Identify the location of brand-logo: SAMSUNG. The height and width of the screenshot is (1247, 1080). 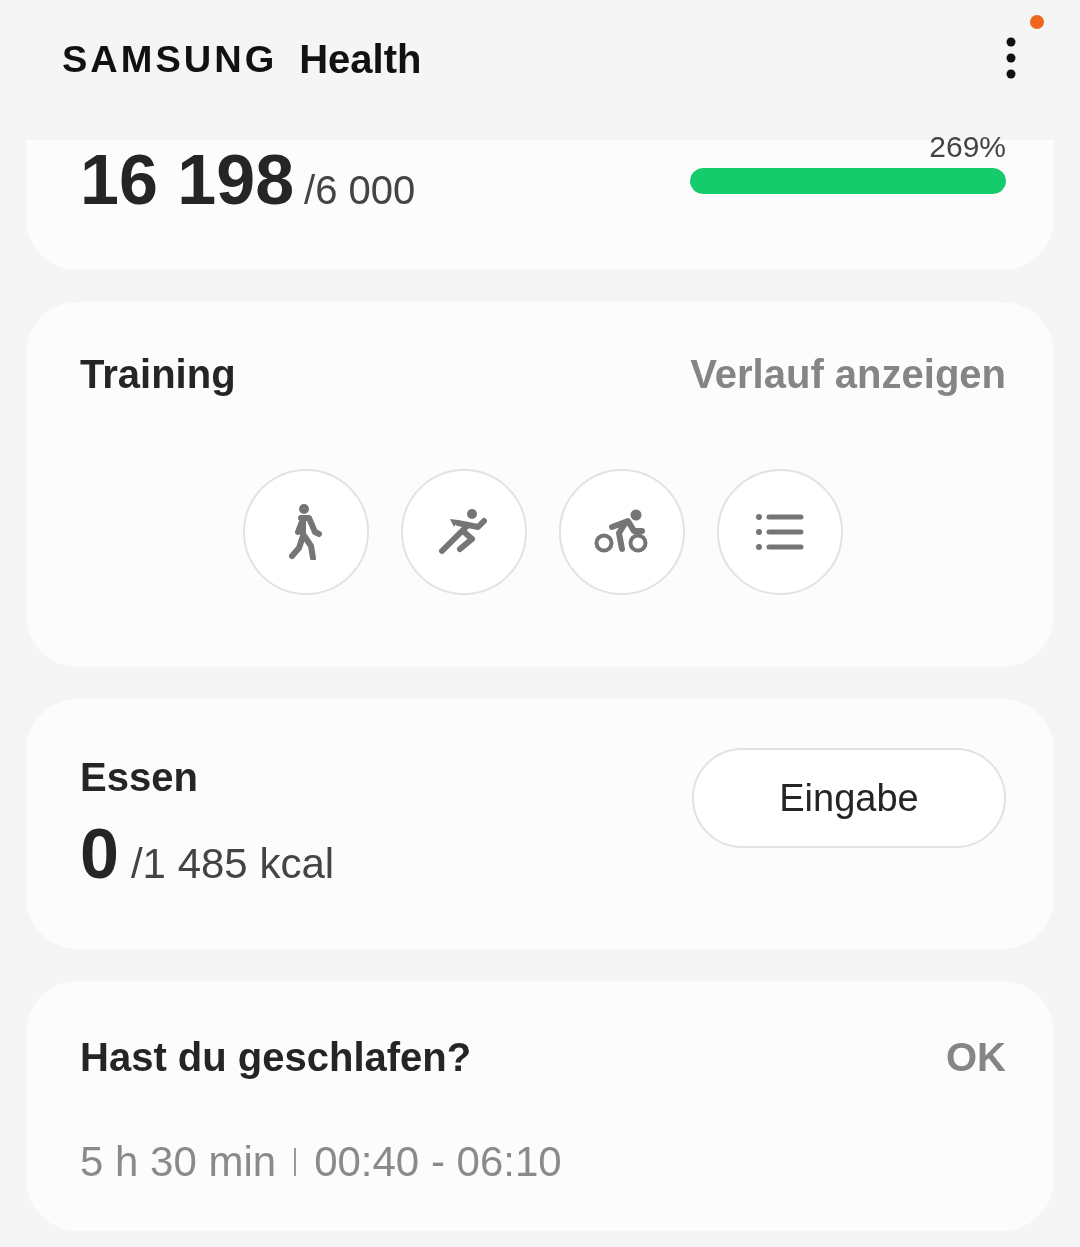
(170, 60).